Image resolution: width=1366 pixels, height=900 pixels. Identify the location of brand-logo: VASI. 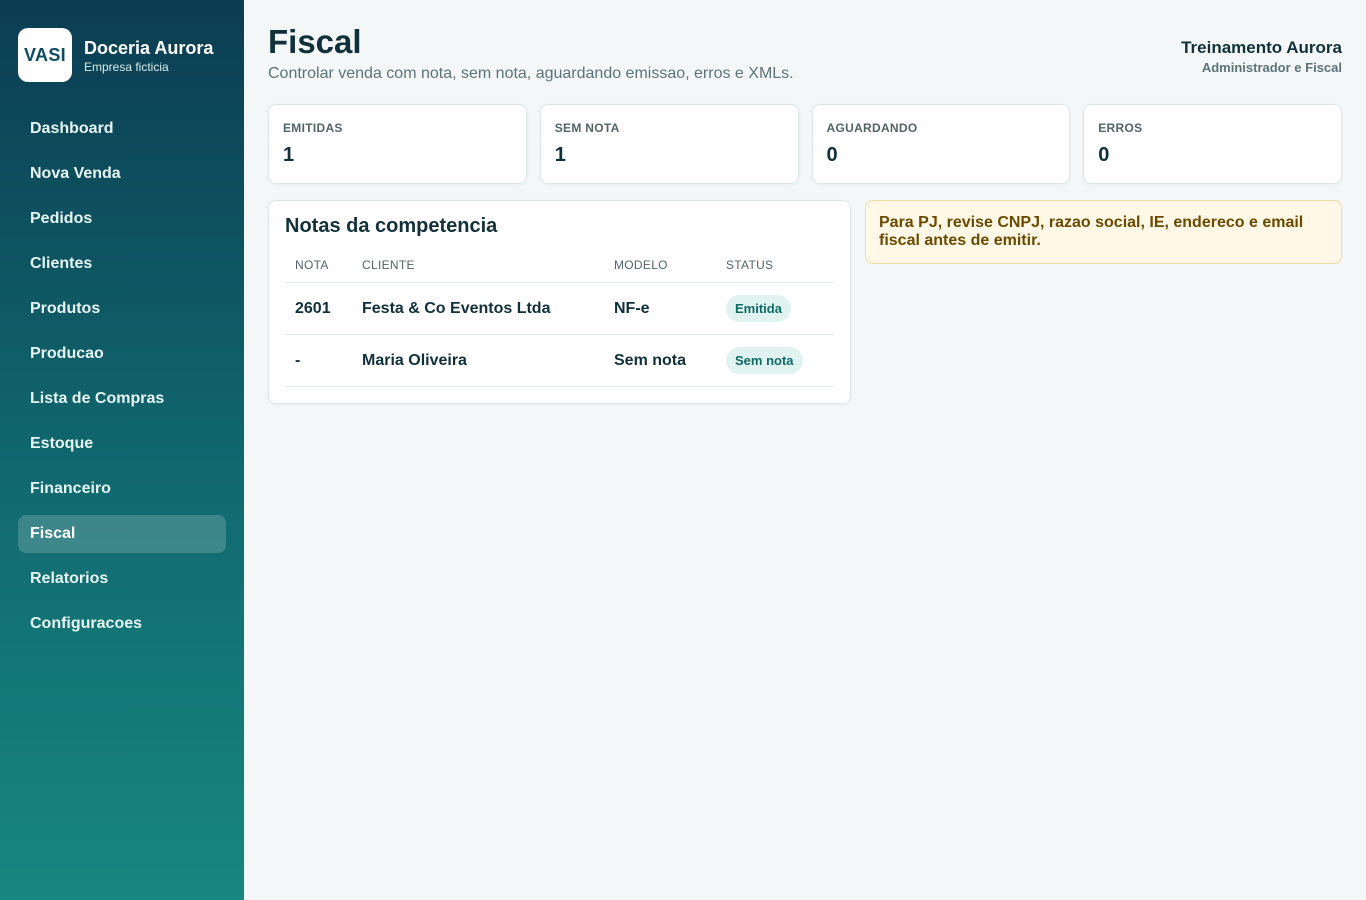
(45, 55).